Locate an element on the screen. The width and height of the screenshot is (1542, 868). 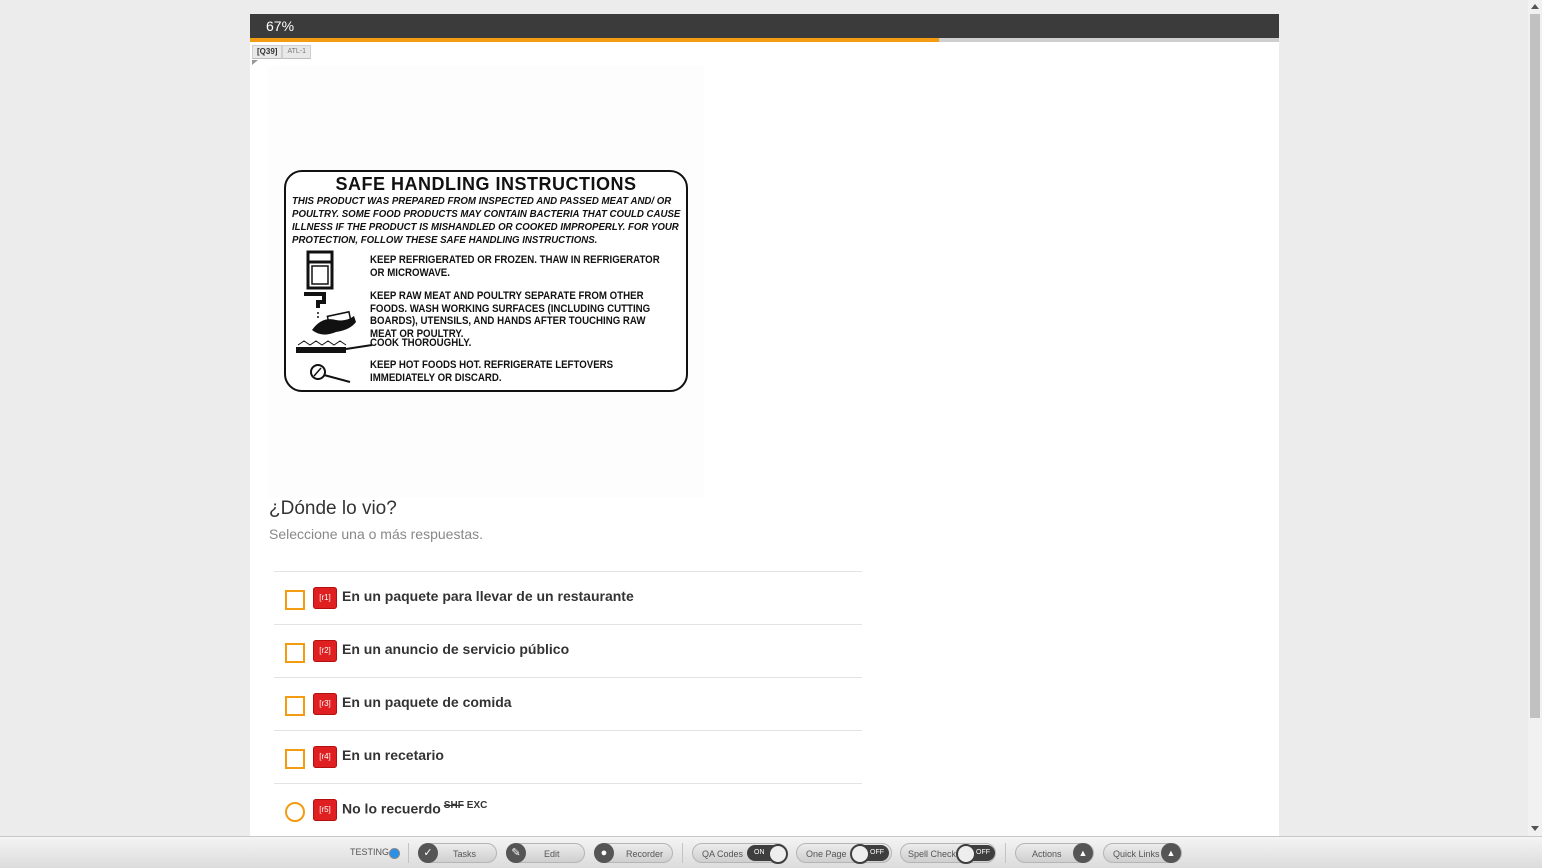
question-instruction: Seleccione una o más respuestas. is located at coordinates (376, 534).